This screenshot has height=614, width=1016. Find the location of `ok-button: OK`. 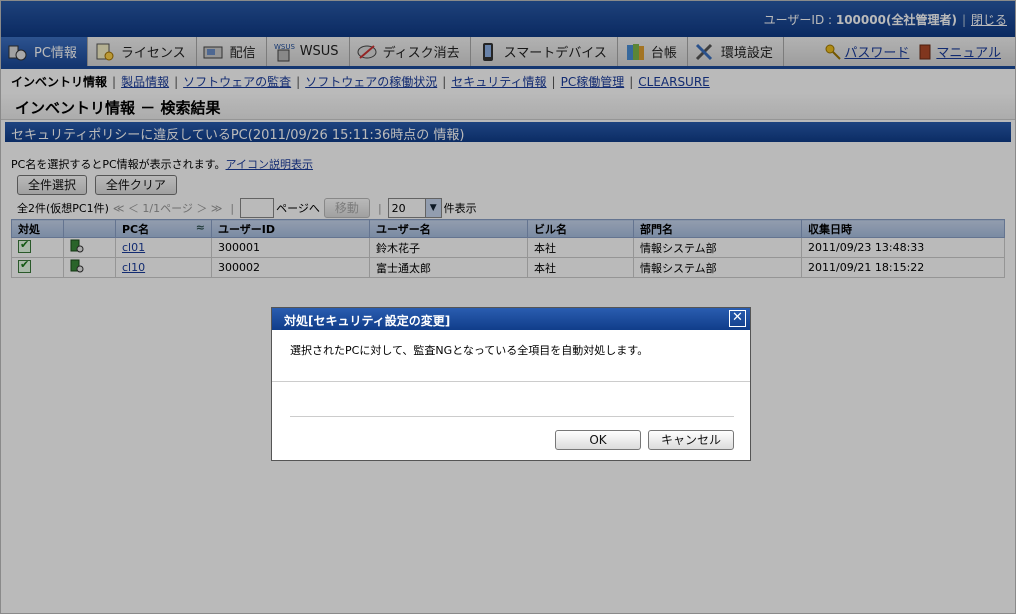

ok-button: OK is located at coordinates (598, 440).